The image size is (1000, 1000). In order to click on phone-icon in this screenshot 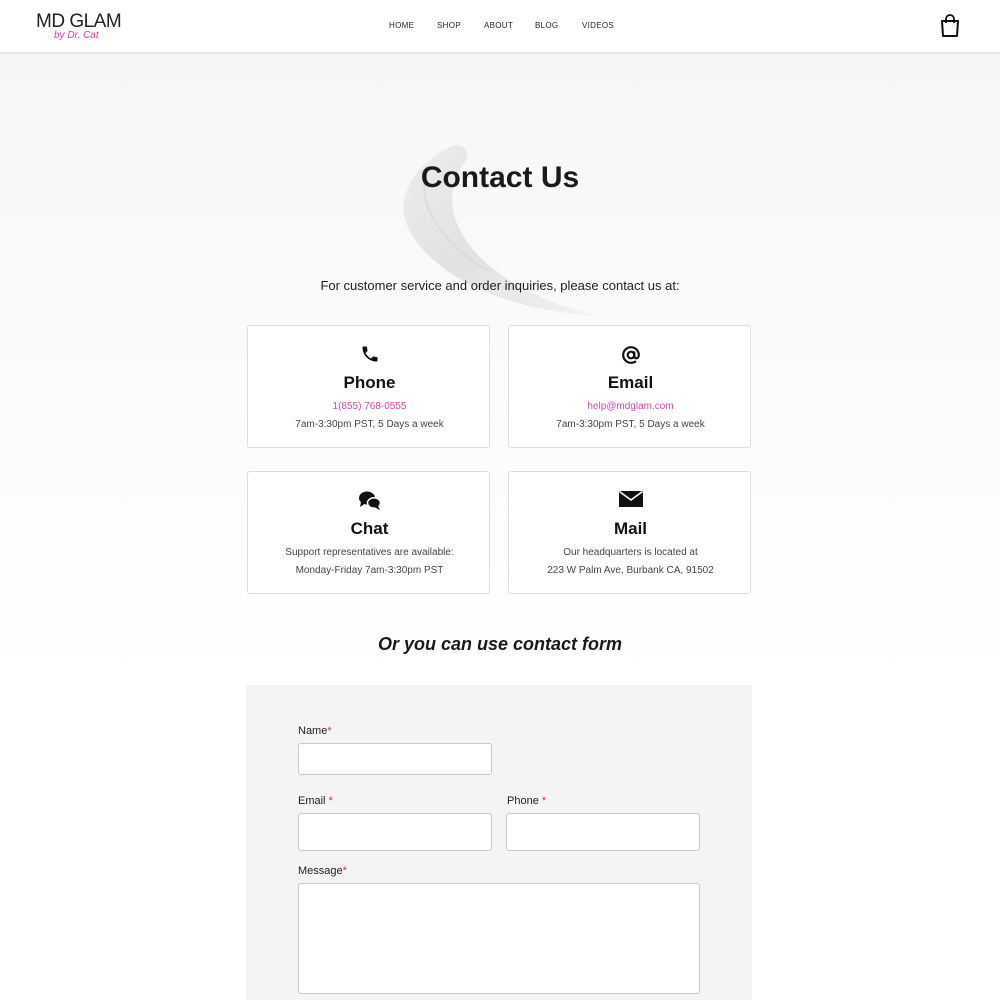, I will do `click(369, 355)`.